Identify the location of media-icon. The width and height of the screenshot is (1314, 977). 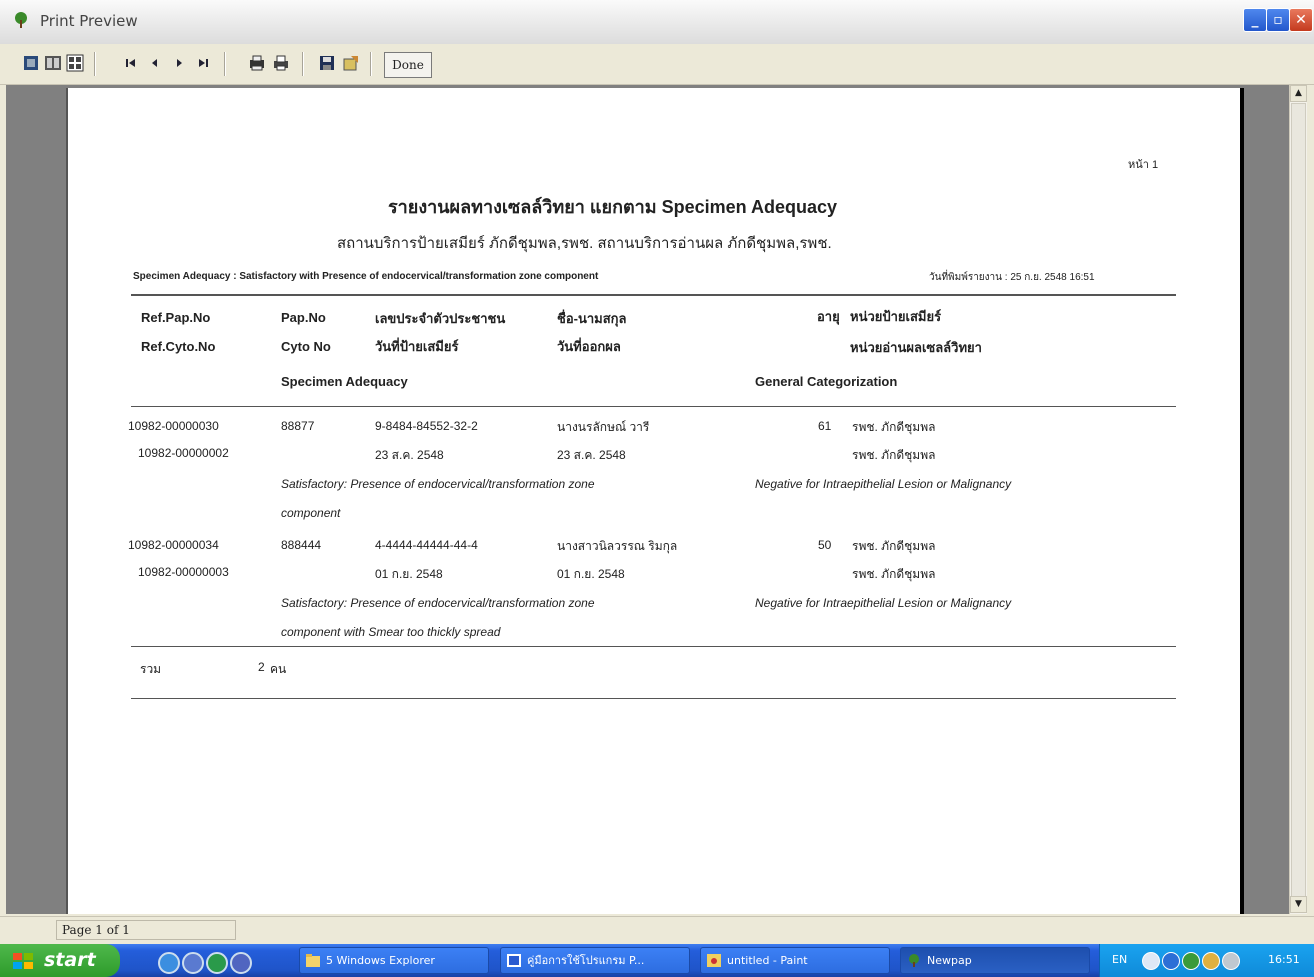
(217, 963).